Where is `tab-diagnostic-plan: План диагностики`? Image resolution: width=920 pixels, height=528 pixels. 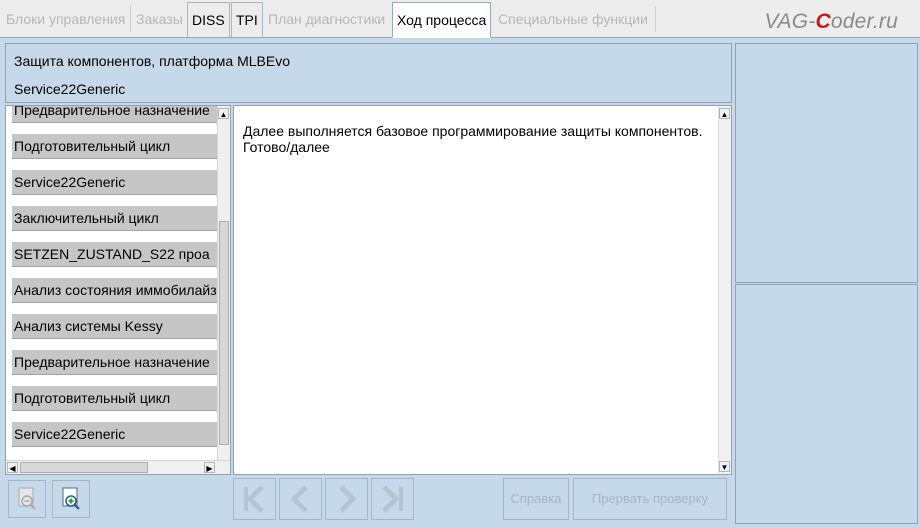 tab-diagnostic-plan: План диагностики is located at coordinates (326, 19).